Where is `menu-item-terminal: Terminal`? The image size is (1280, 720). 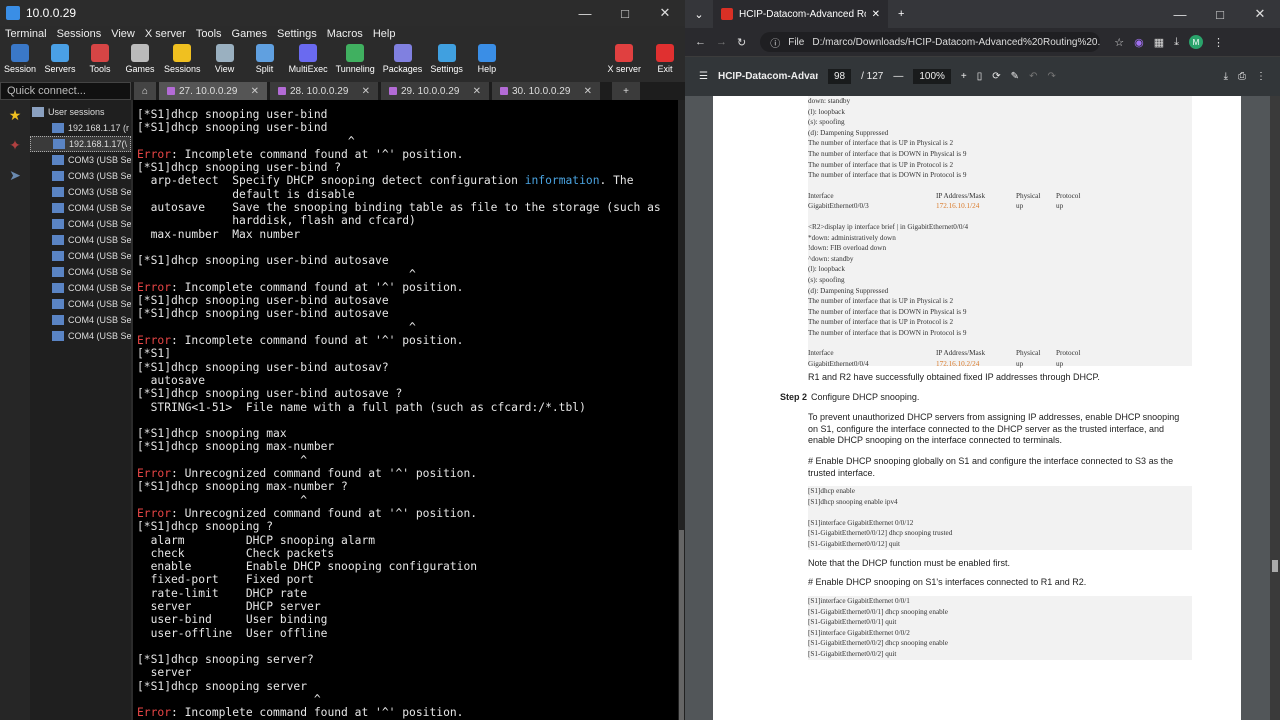 menu-item-terminal: Terminal is located at coordinates (26, 34).